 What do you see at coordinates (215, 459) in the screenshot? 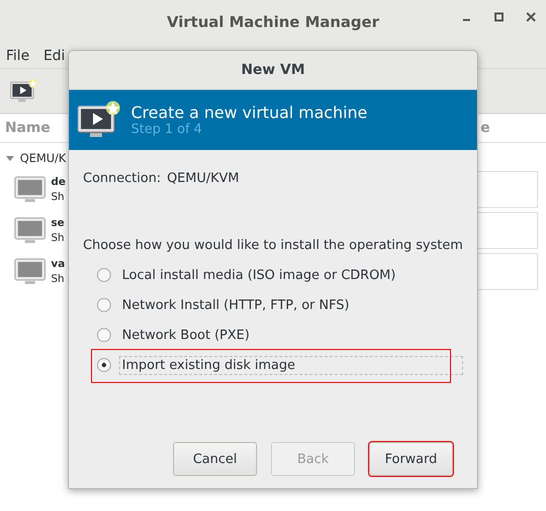
I see `dialog-button: Cancel` at bounding box center [215, 459].